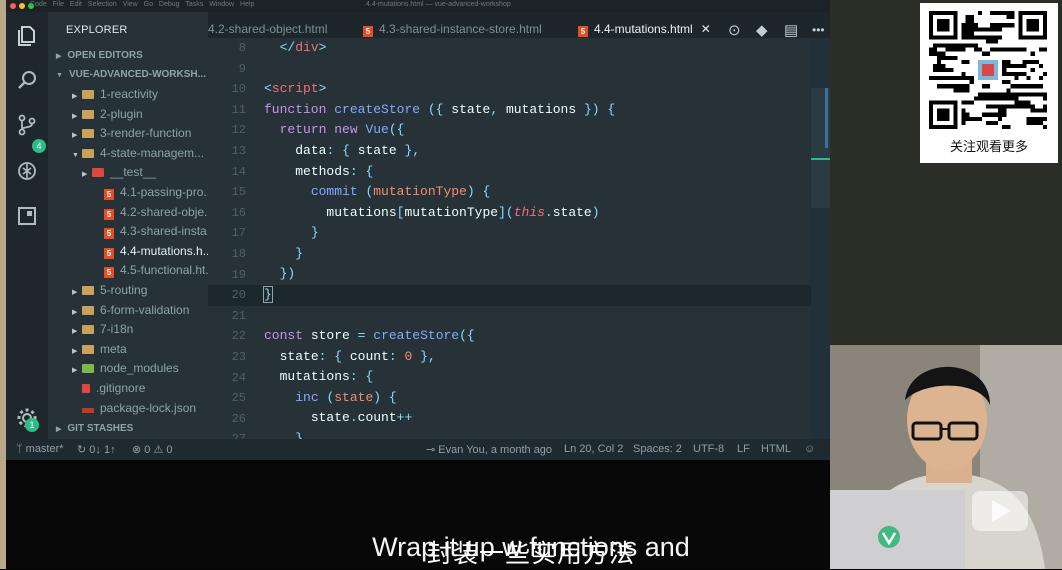  I want to click on line-number: 23, so click(238, 357).